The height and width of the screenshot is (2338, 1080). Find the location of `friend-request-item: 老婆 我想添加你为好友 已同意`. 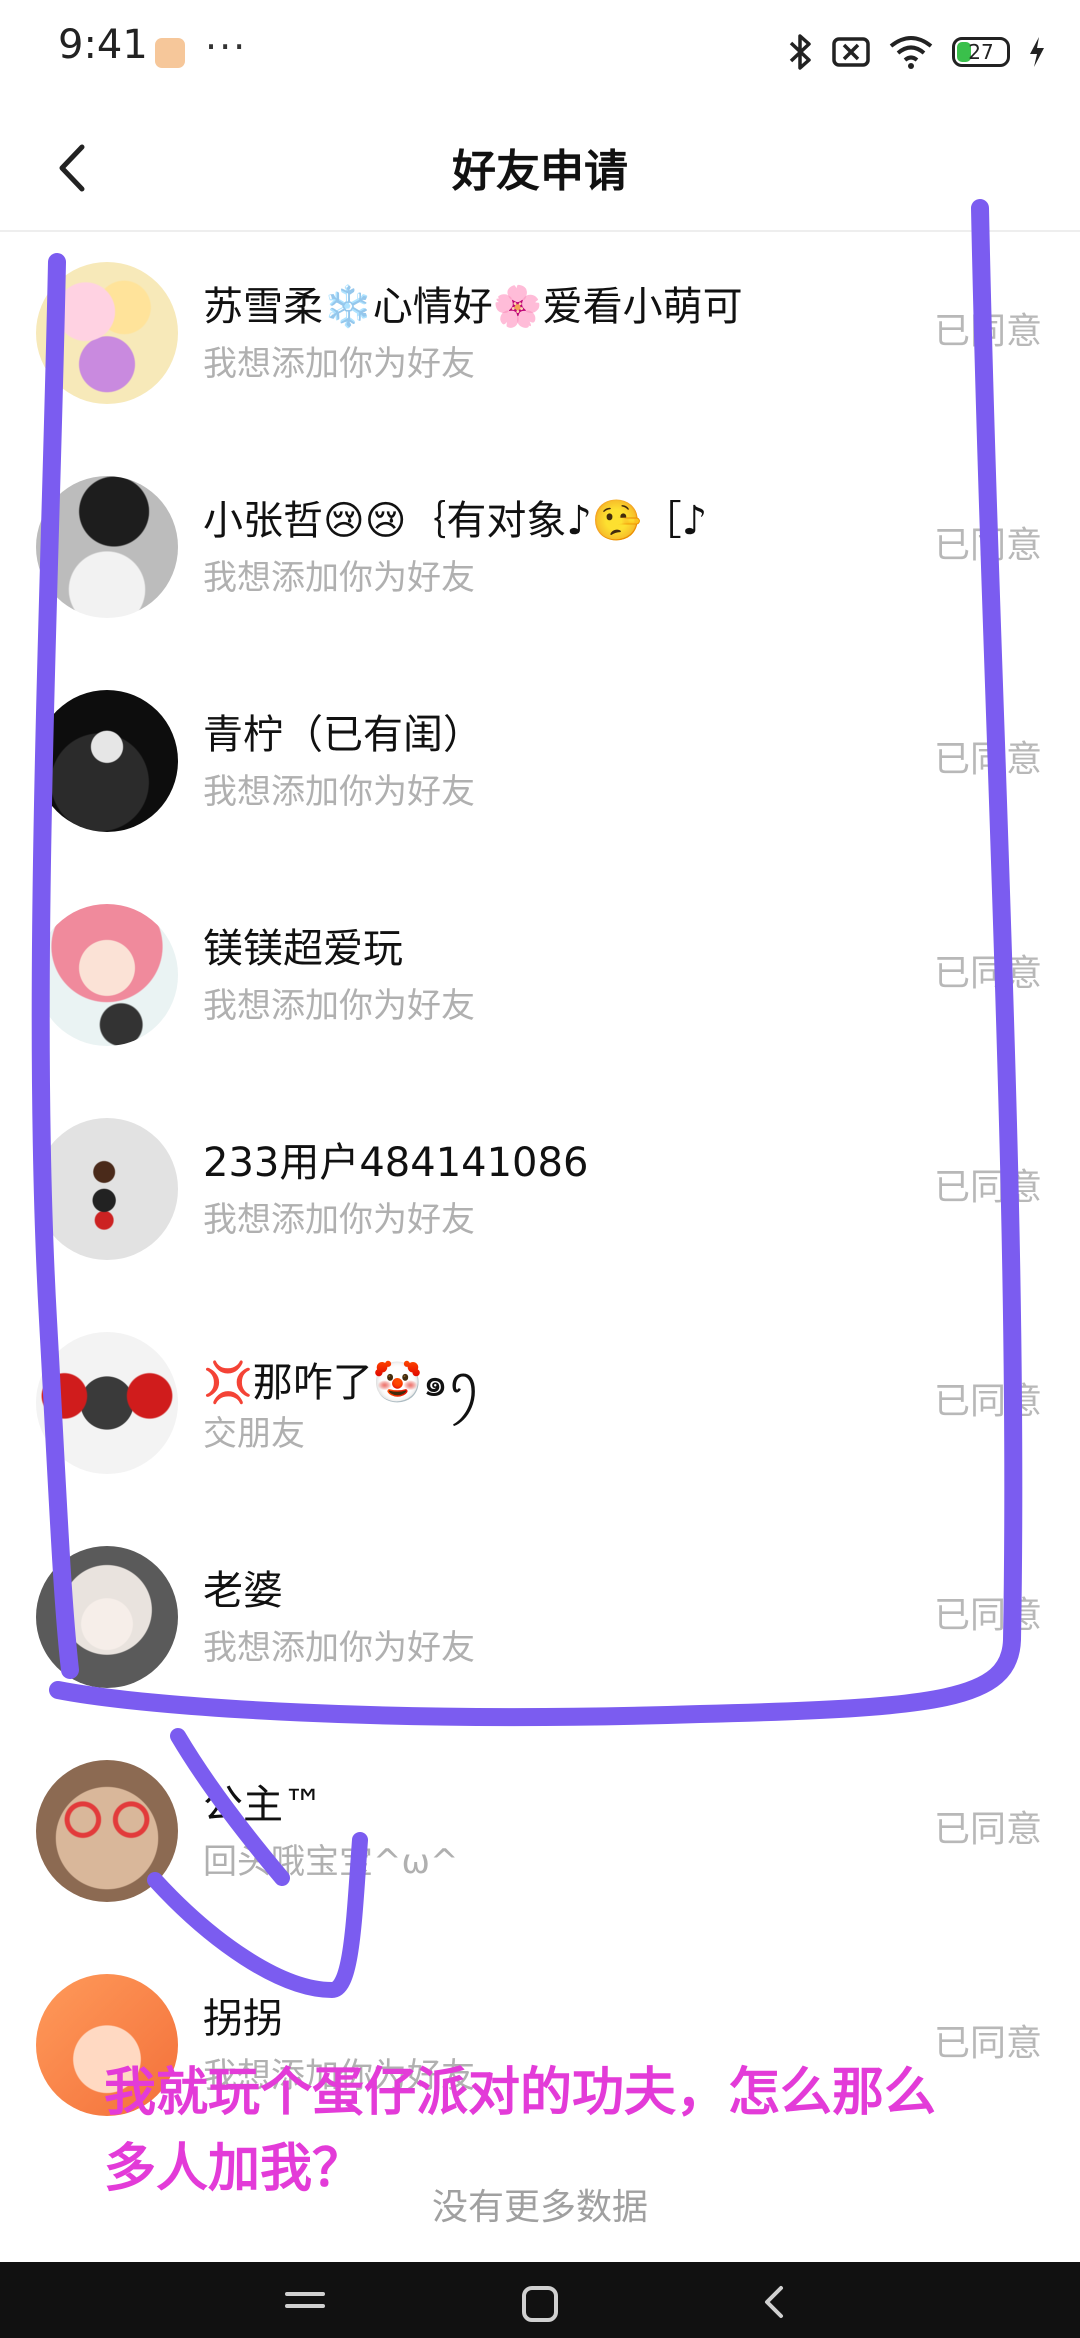

friend-request-item: 老婆 我想添加你为好友 已同意 is located at coordinates (540, 1623).